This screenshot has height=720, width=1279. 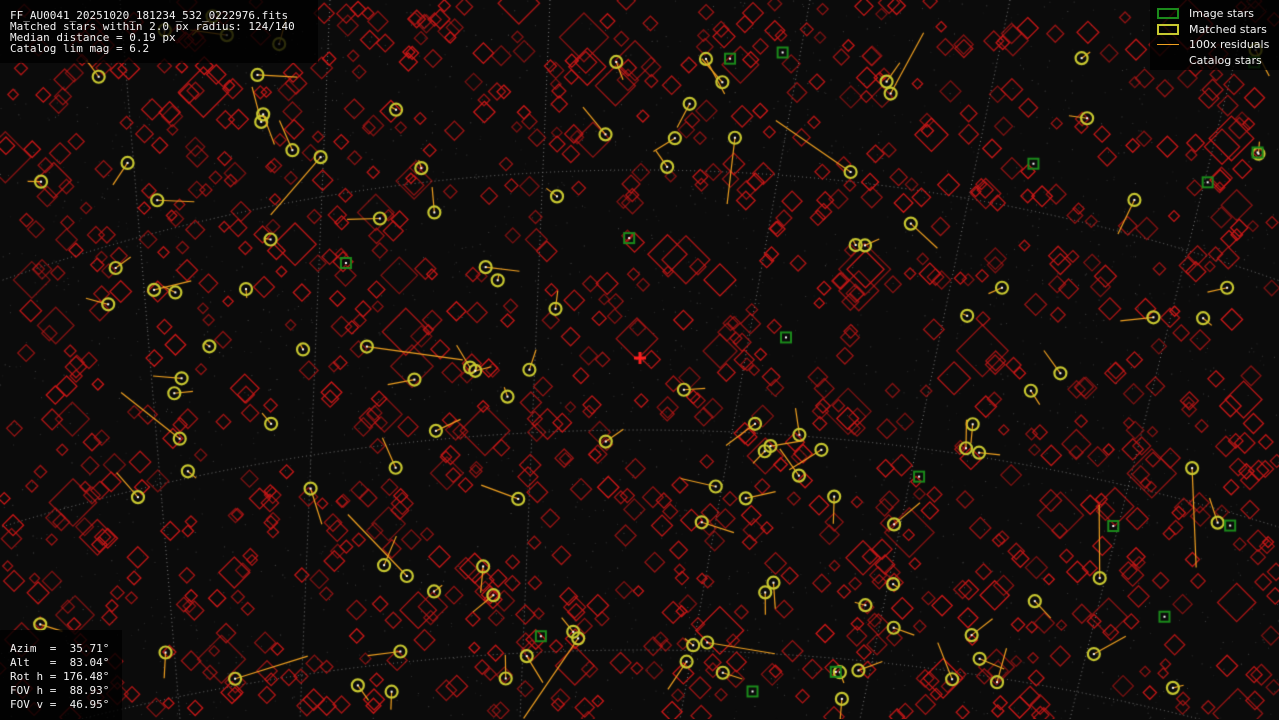 What do you see at coordinates (60, 690) in the screenshot?
I see `fov-horizontal-readout: FOV h = 88.93°` at bounding box center [60, 690].